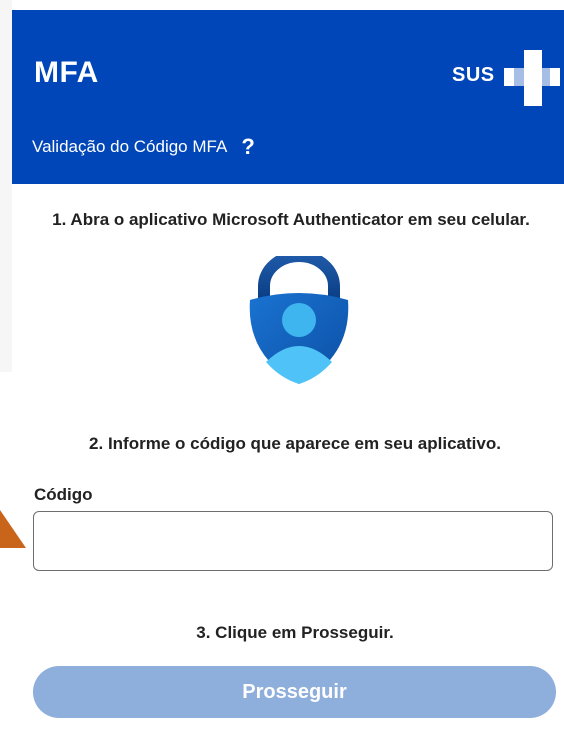 The width and height of the screenshot is (564, 756). I want to click on sus-cross-icon, so click(532, 78).